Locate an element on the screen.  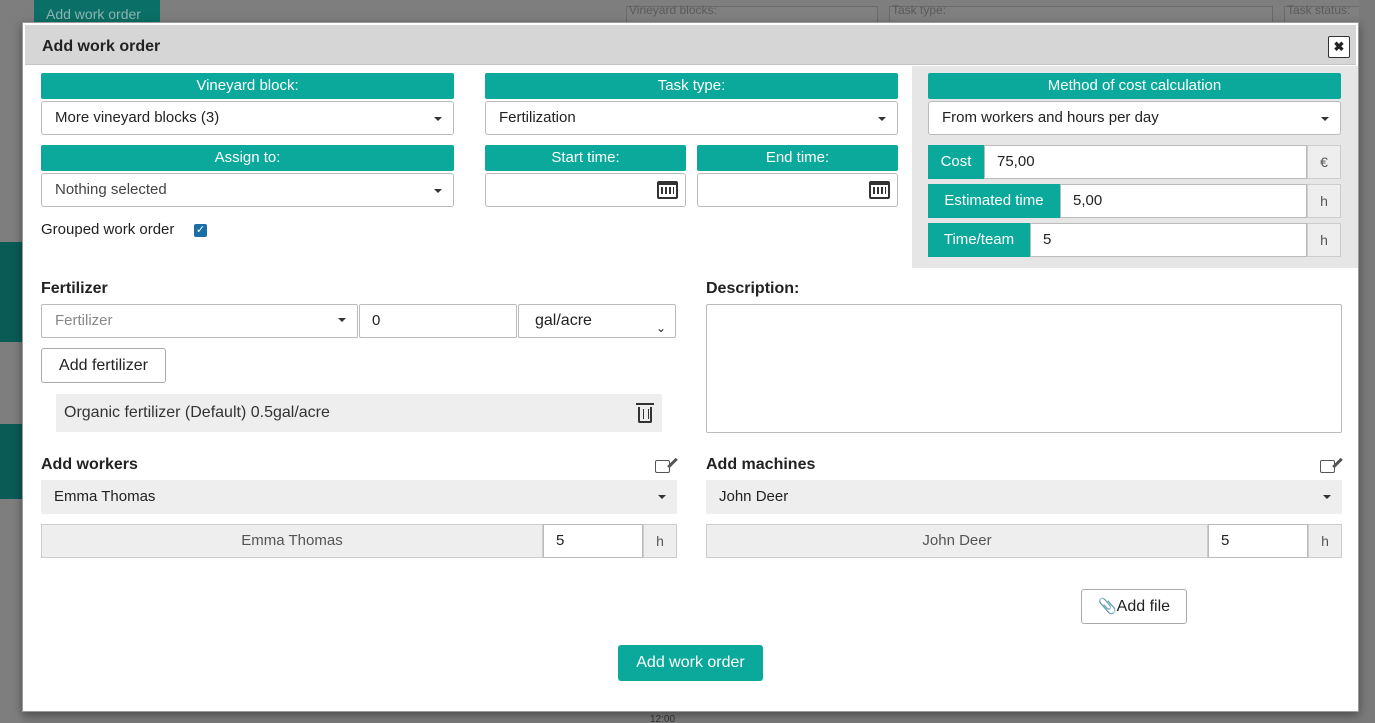
add-work-order-submit-button: Add work order is located at coordinates (690, 663).